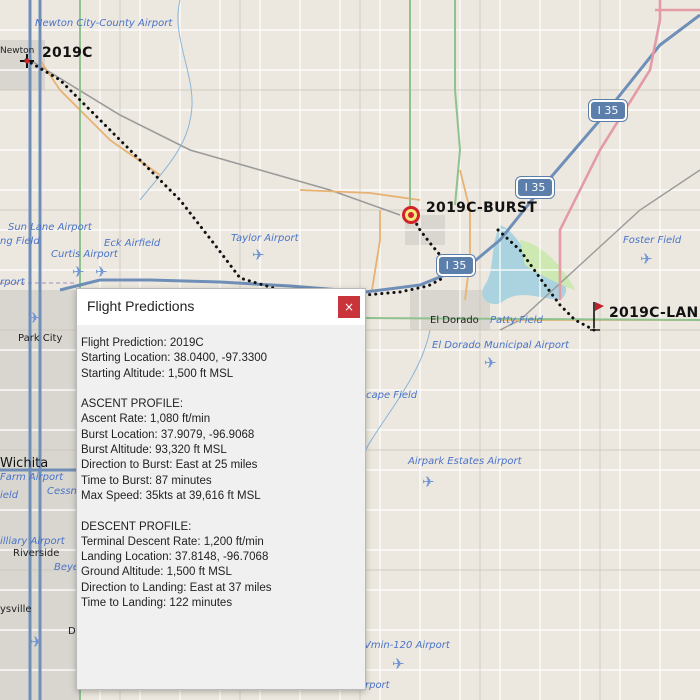  I want to click on map-label: Curtis Airport, so click(84, 254).